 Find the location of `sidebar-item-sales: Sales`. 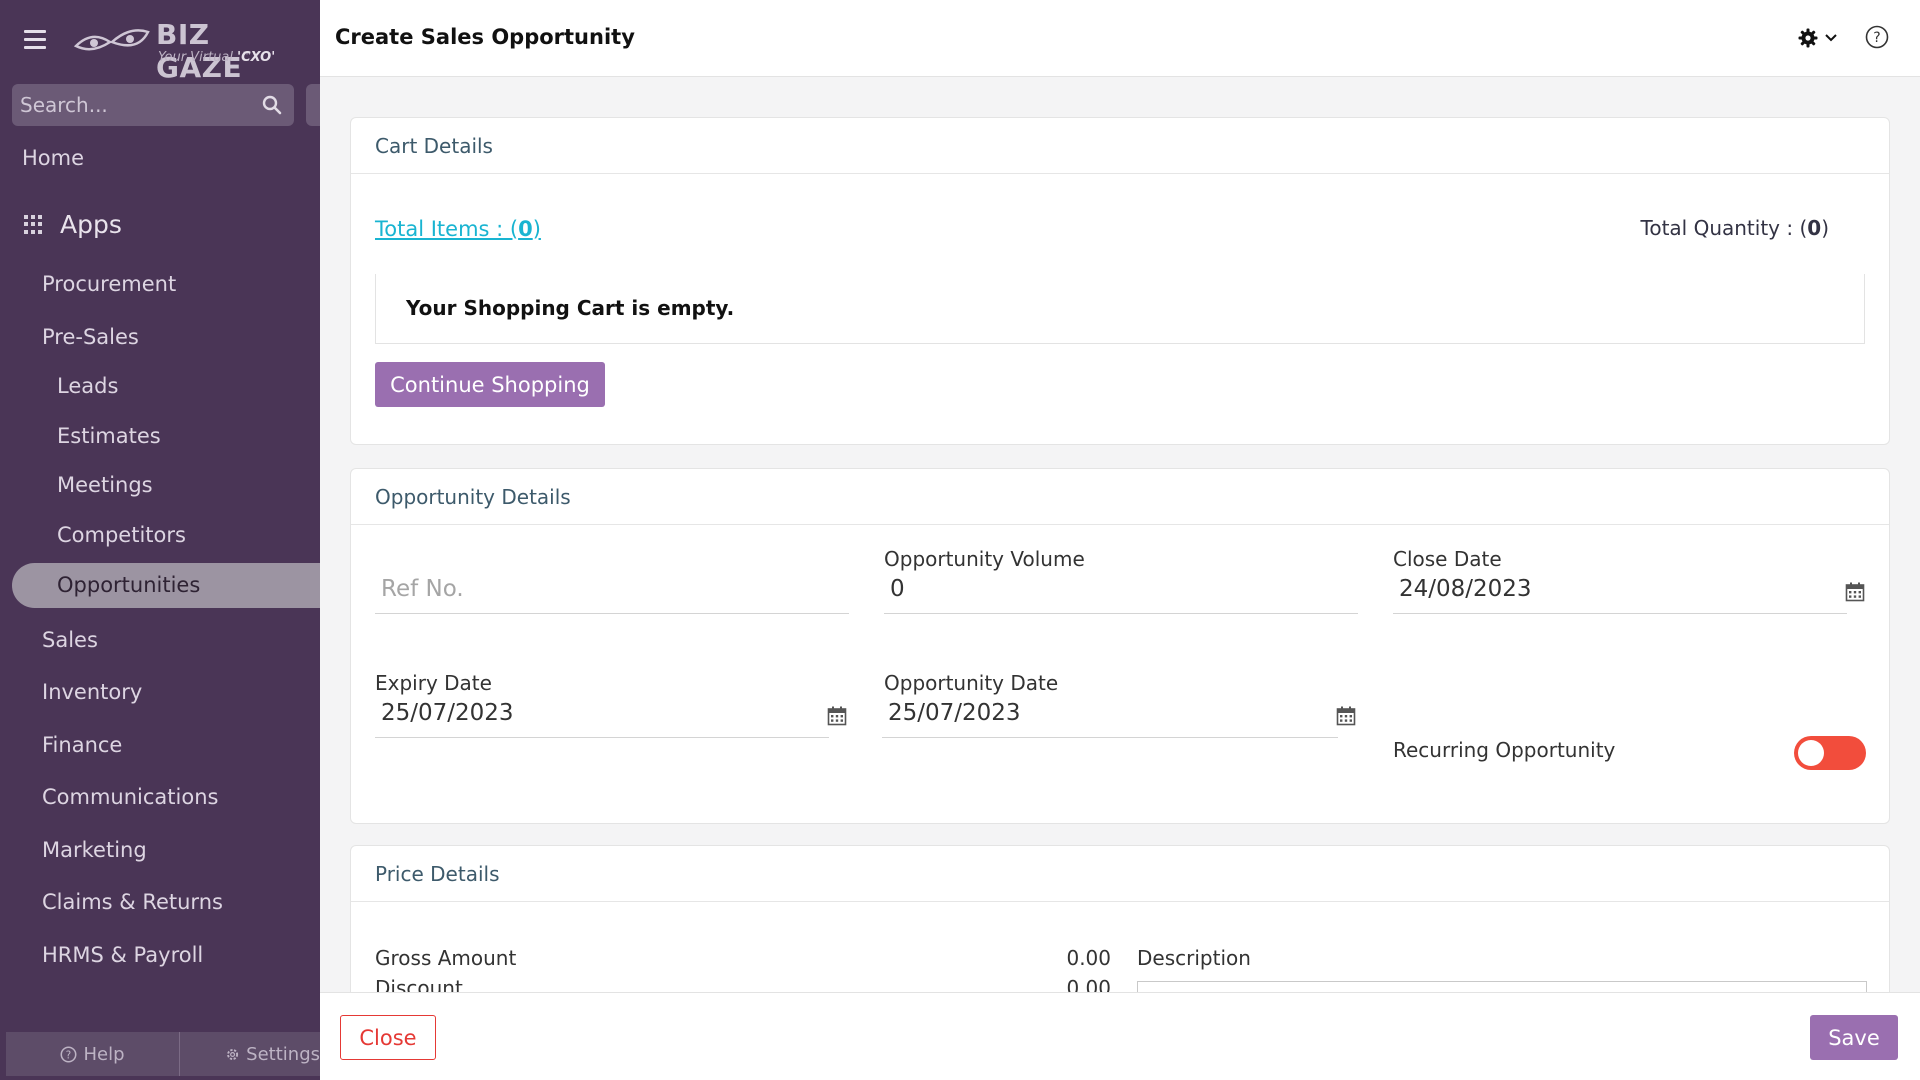

sidebar-item-sales: Sales is located at coordinates (160, 640).